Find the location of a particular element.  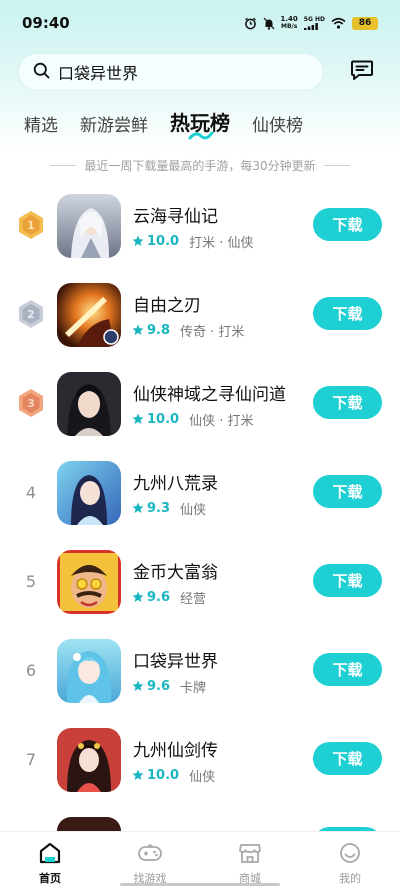

game-name: 云海寻仙记 is located at coordinates (175, 217).